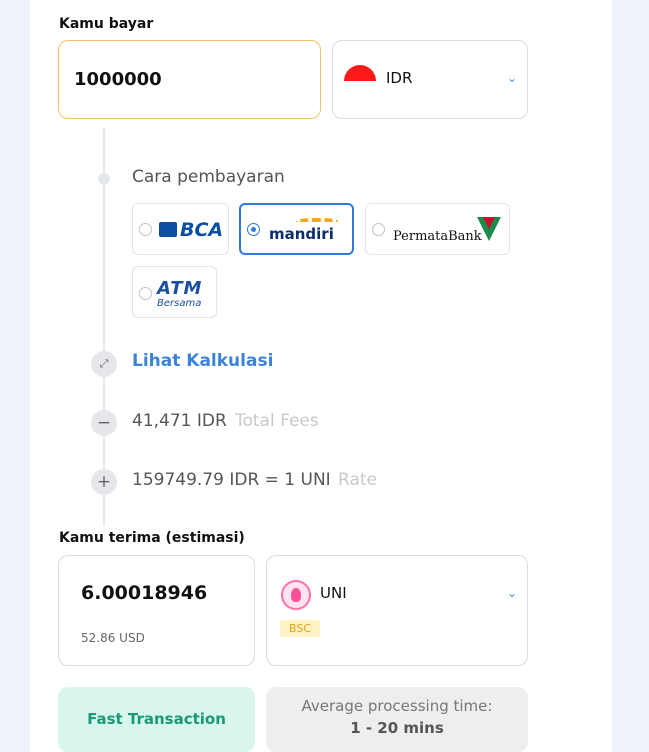 This screenshot has width=649, height=752. I want to click on fees-value: 41,471 IDR, so click(179, 421).